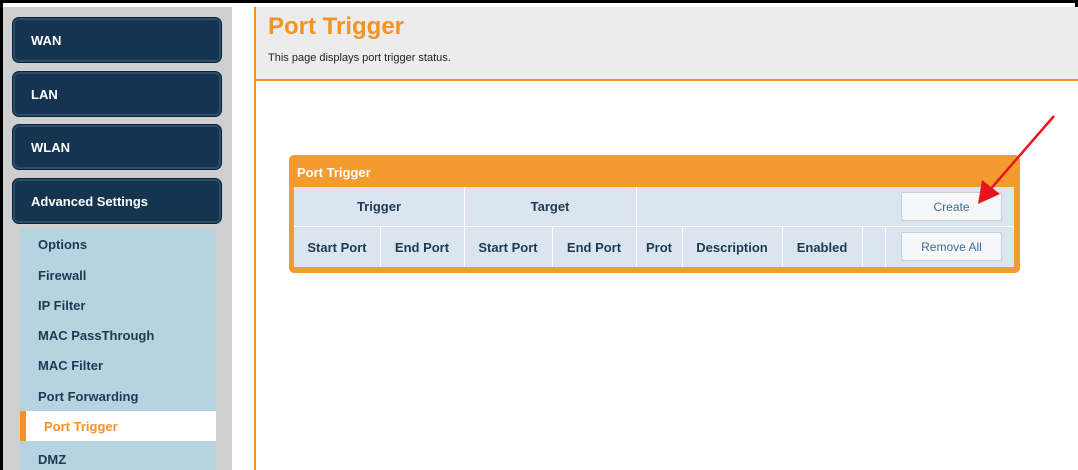 Image resolution: width=1078 pixels, height=470 pixels. I want to click on panel-title: Port Trigger, so click(334, 172).